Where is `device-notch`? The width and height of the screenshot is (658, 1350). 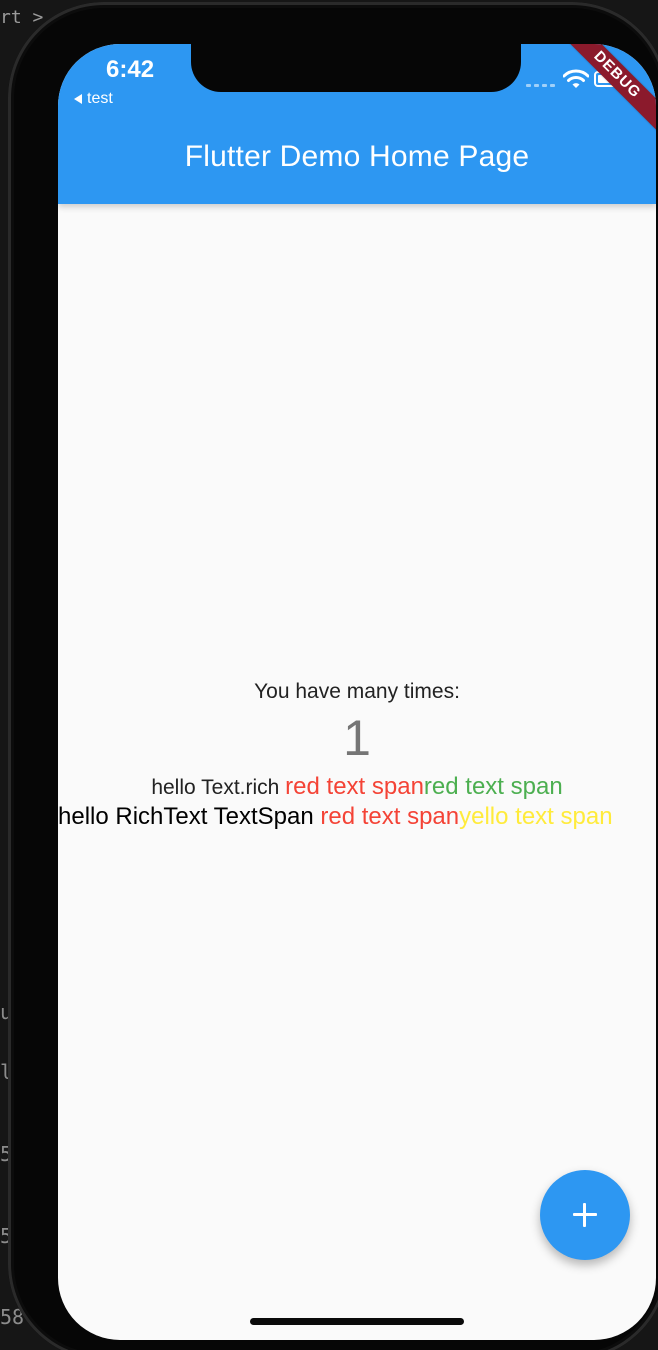
device-notch is located at coordinates (356, 68).